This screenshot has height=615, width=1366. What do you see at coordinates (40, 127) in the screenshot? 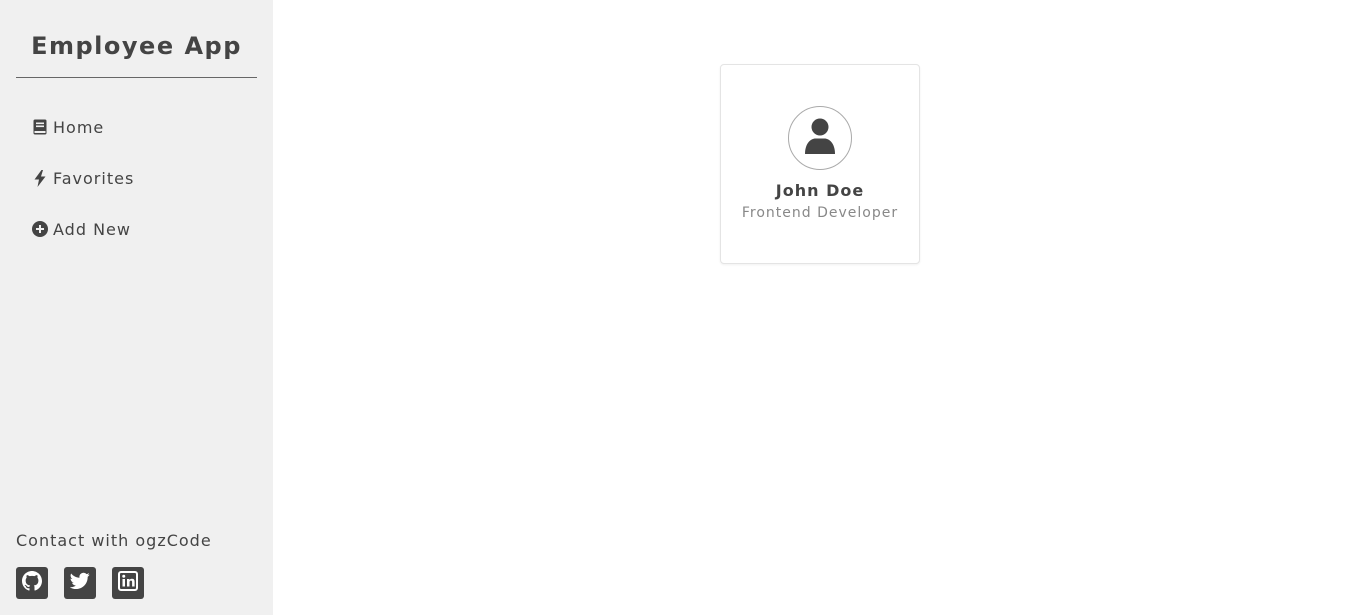
I see `book-icon` at bounding box center [40, 127].